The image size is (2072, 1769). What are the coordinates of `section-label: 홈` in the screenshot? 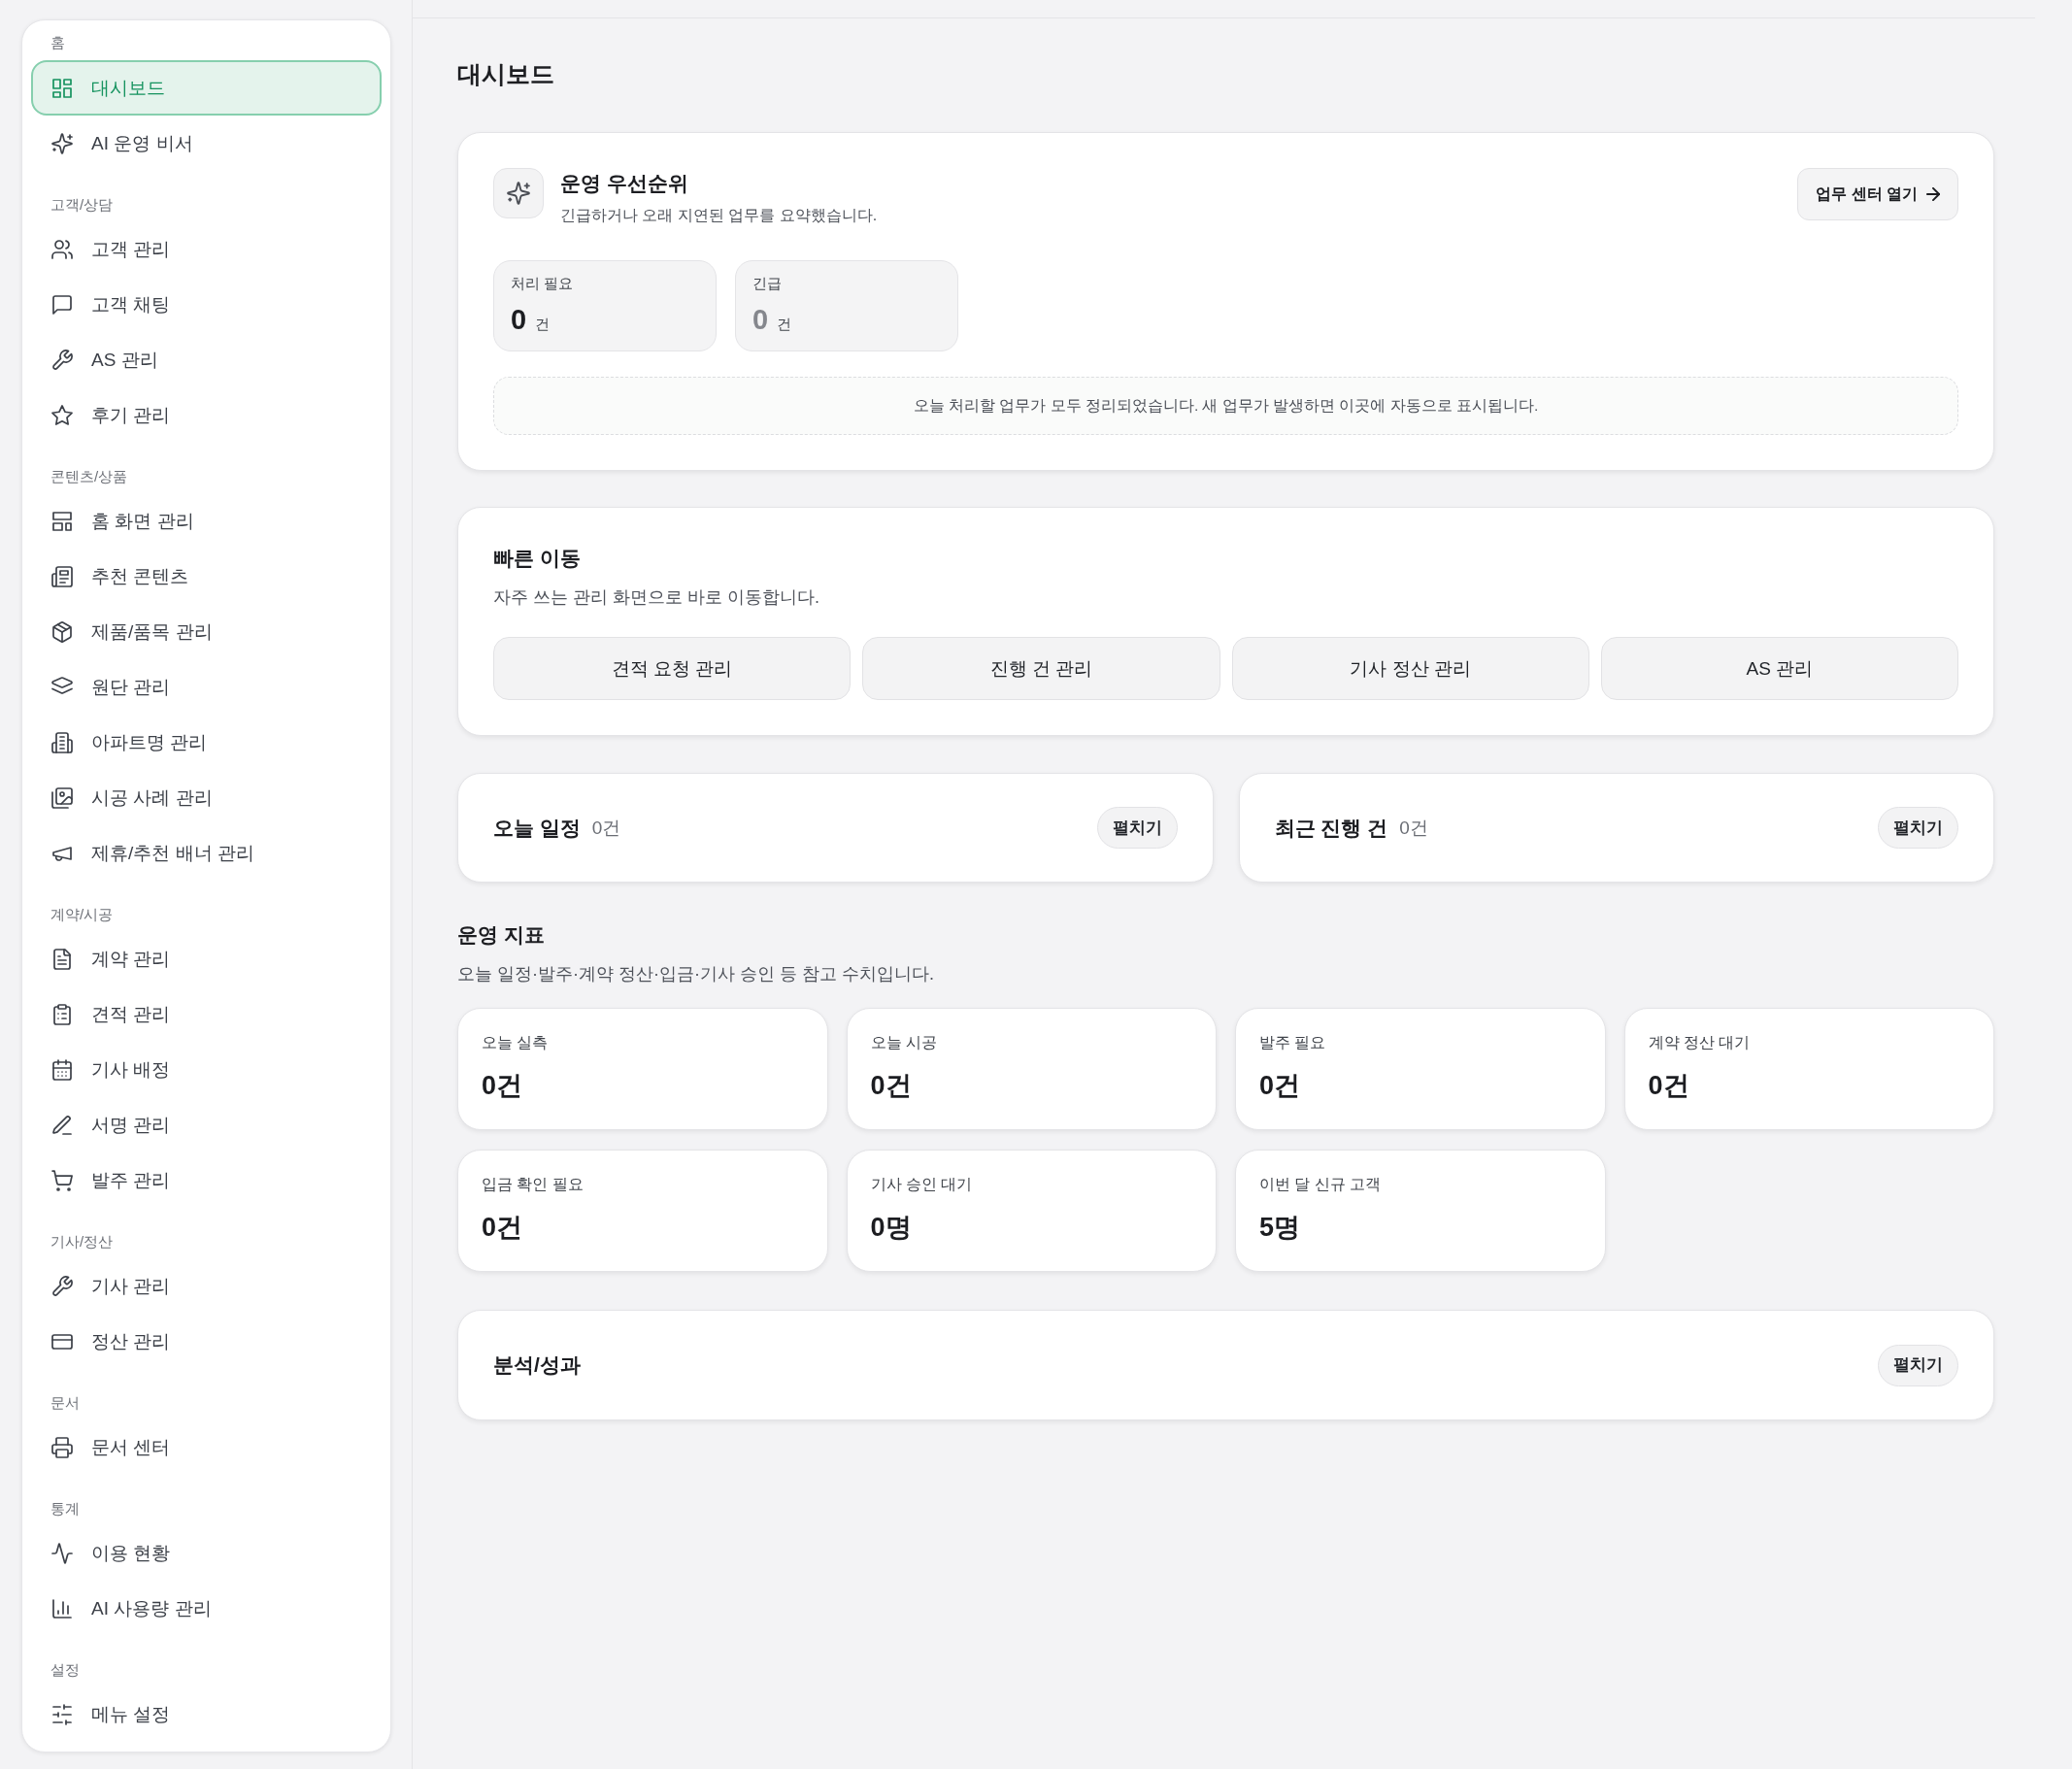 It's located at (58, 42).